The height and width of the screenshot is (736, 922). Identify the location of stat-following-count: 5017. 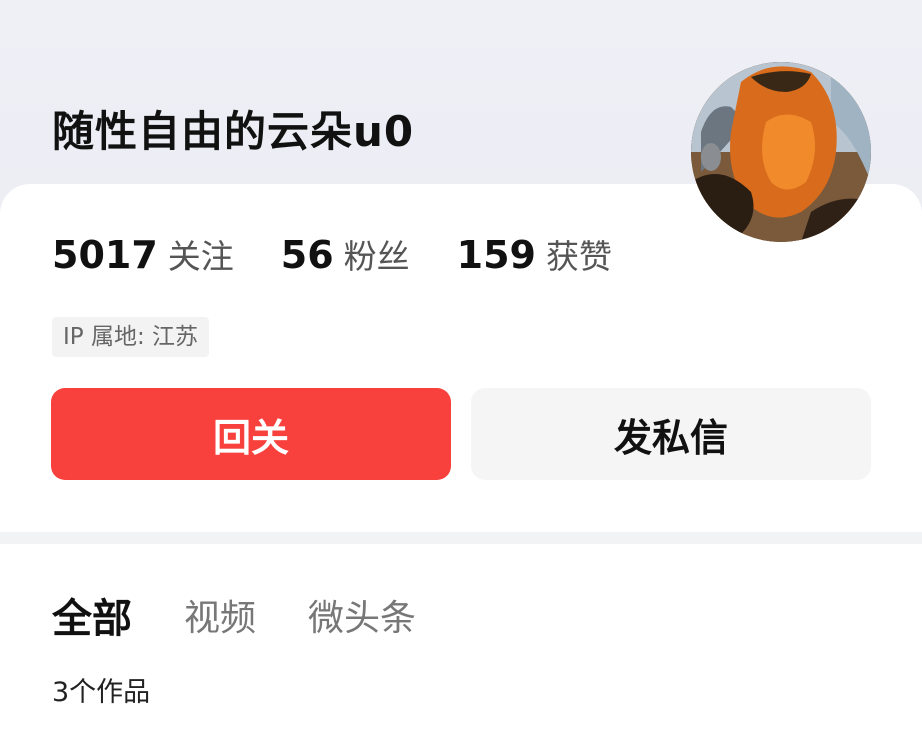
(105, 255).